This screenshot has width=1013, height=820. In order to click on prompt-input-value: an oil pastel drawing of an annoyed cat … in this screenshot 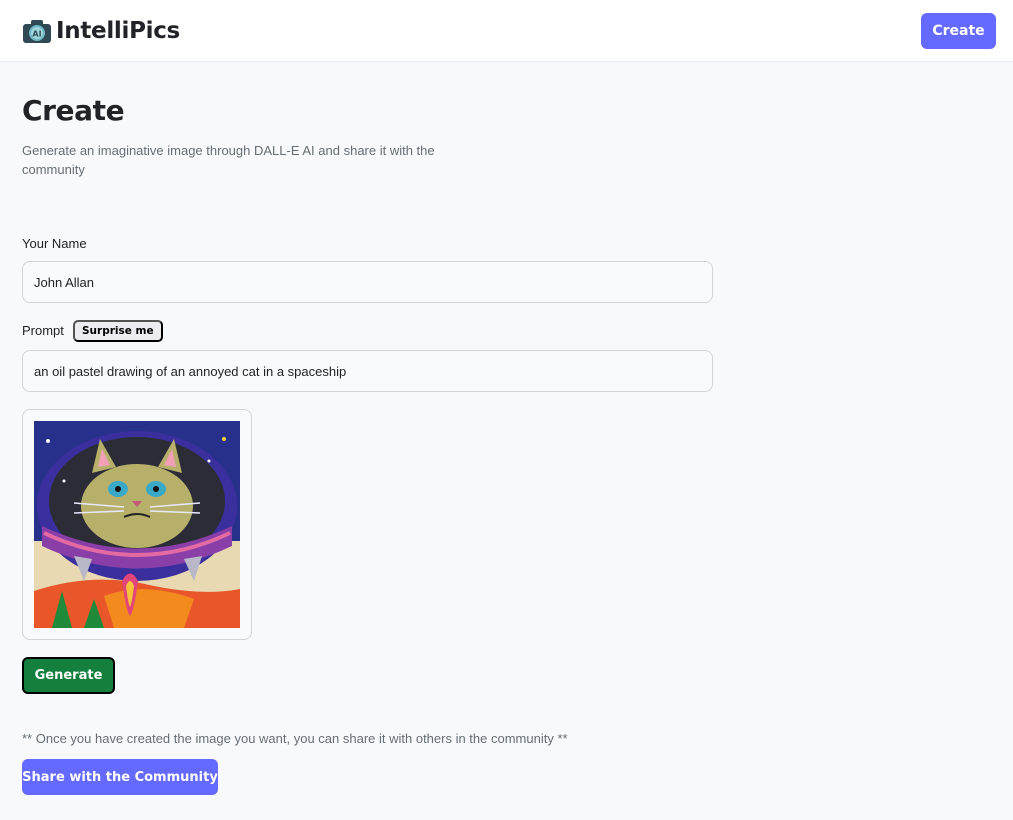, I will do `click(190, 371)`.